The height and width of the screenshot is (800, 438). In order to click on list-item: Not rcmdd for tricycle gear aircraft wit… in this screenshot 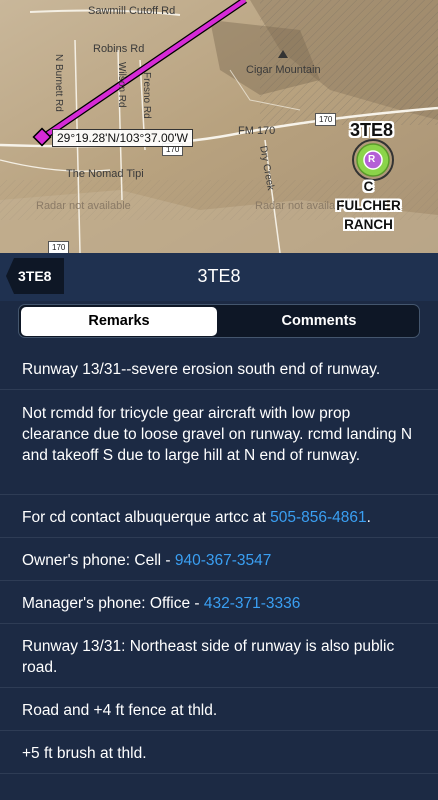, I will do `click(219, 442)`.